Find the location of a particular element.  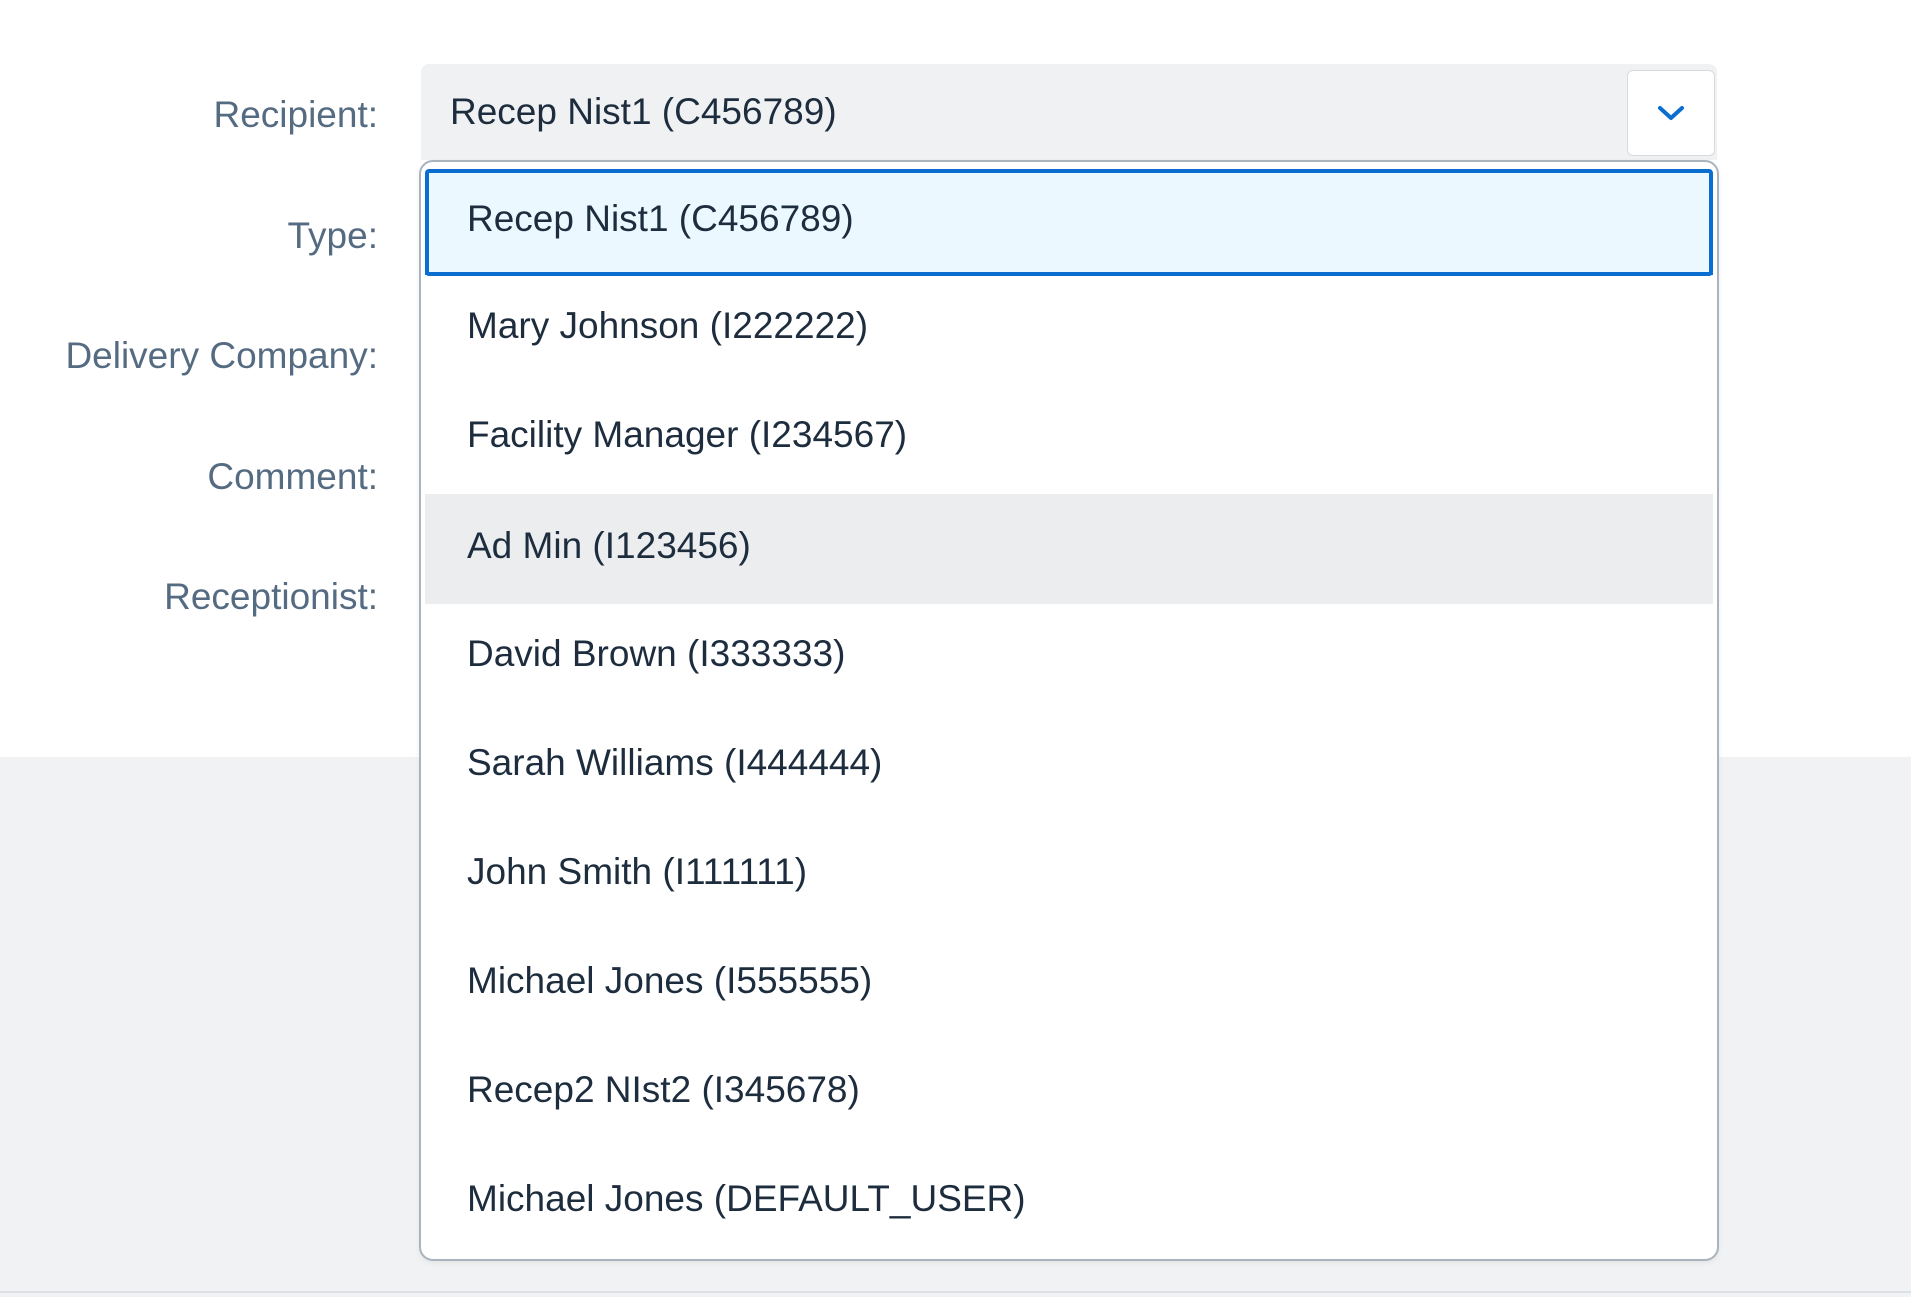

chevron-down-icon is located at coordinates (1671, 113).